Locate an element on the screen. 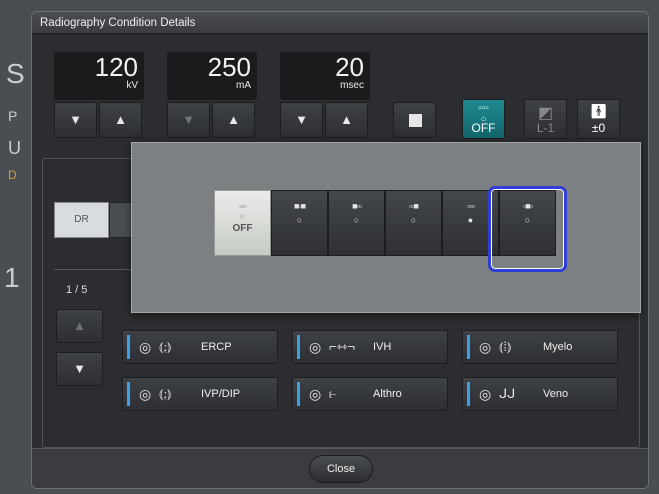 The width and height of the screenshot is (659, 494). ma-down-button: ▼ is located at coordinates (188, 120).